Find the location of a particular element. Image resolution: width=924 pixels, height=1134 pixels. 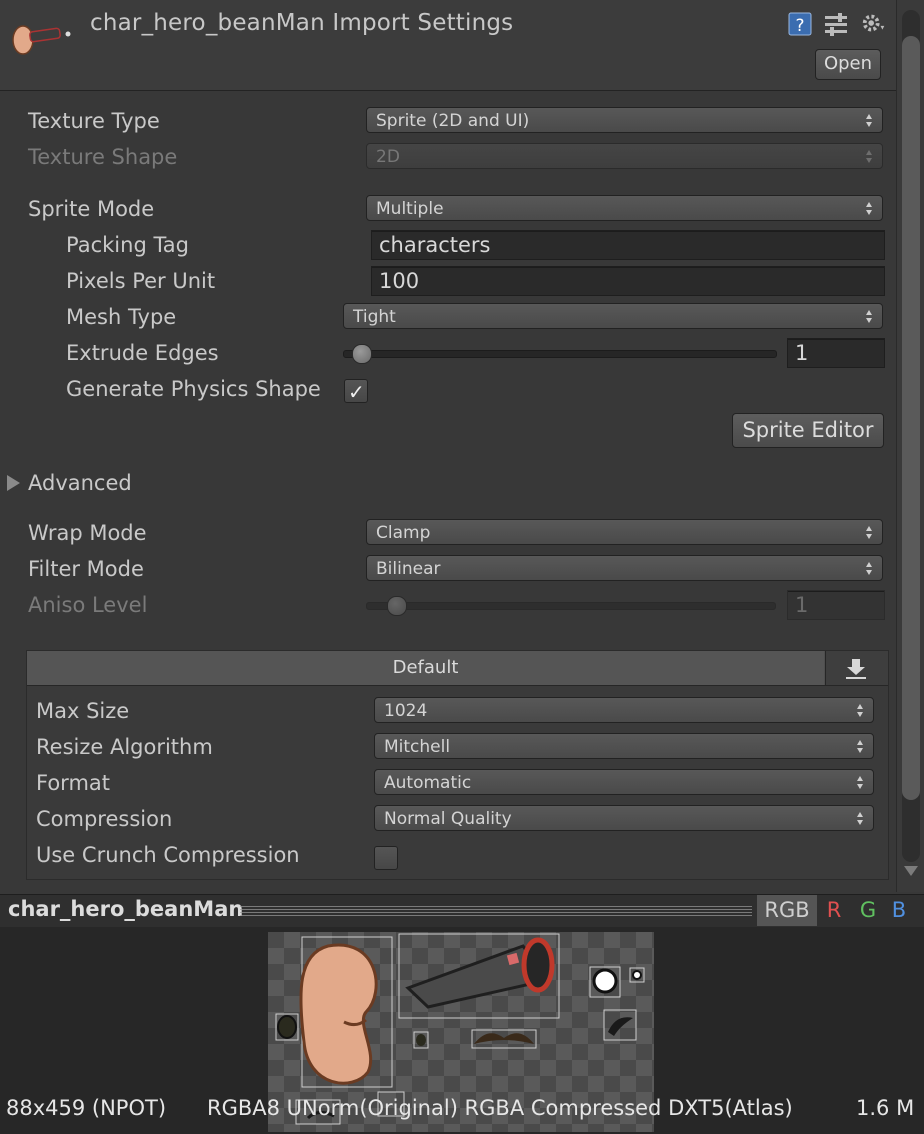

use-crunch-compression-checkbox is located at coordinates (386, 858).